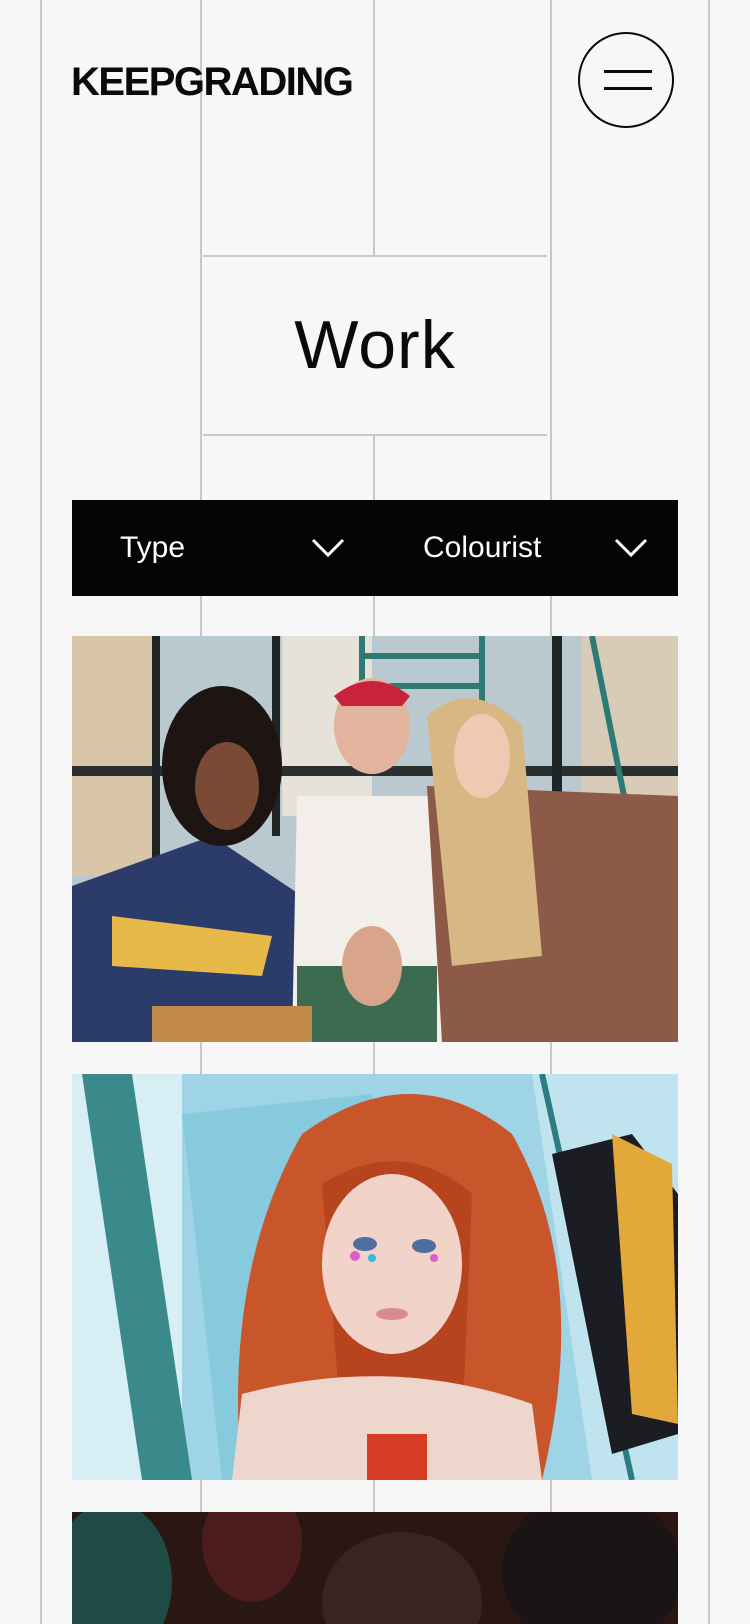 This screenshot has height=1624, width=750. I want to click on menu-button, so click(626, 80).